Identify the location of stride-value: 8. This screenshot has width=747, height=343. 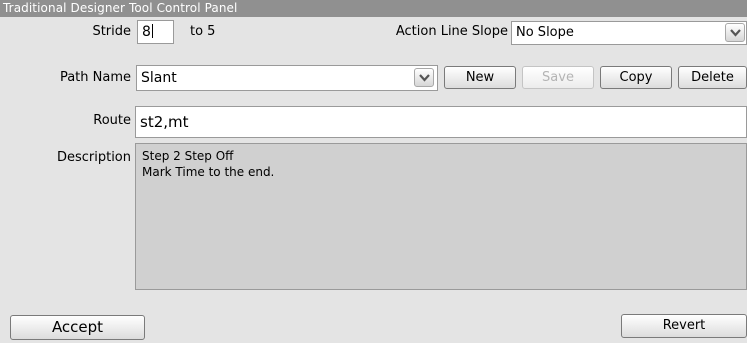
(146, 32).